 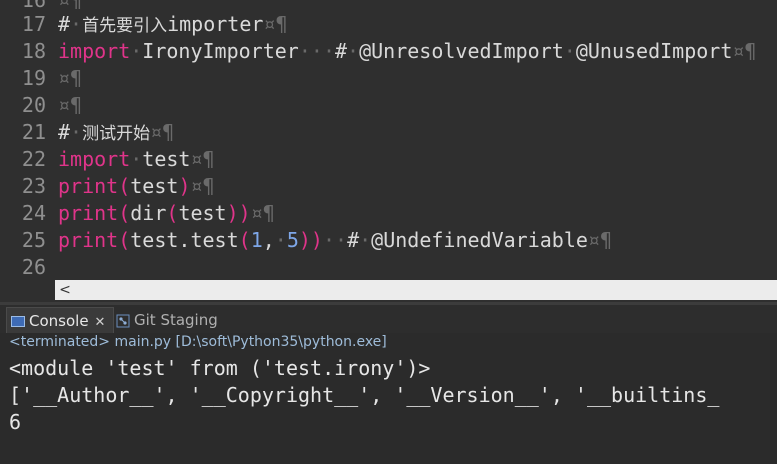 What do you see at coordinates (215, 24) in the screenshot?
I see `comment-text: importer` at bounding box center [215, 24].